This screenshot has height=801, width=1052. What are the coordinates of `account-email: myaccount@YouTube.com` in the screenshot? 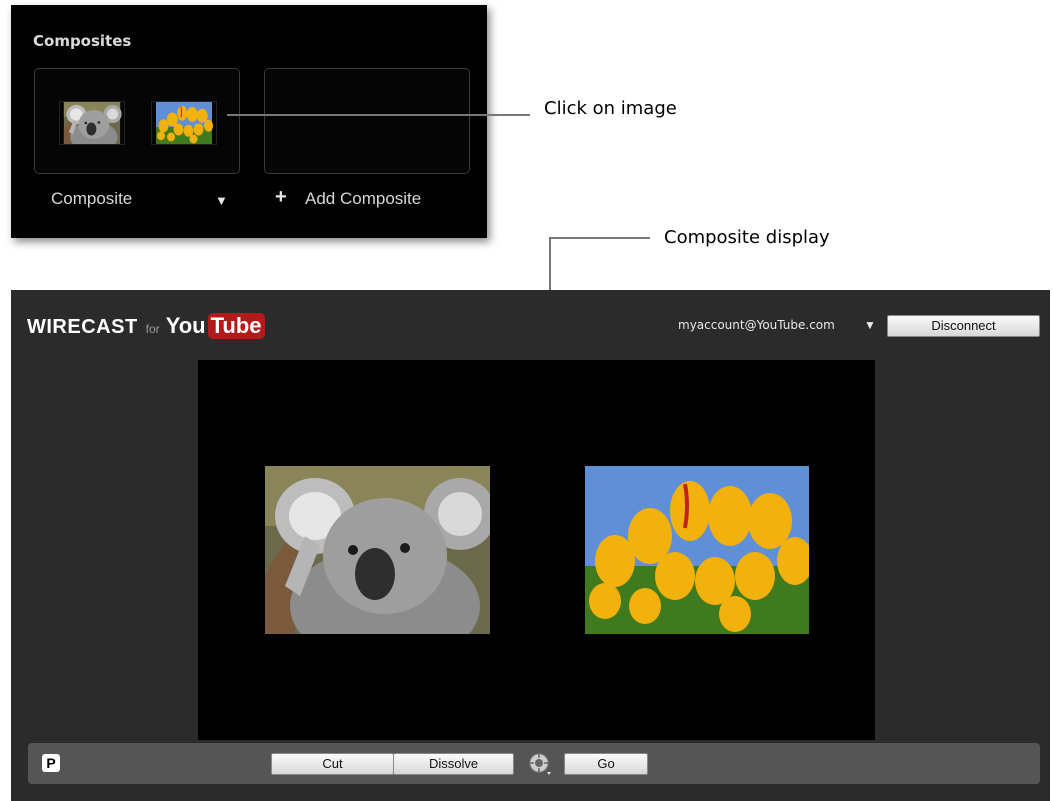 It's located at (756, 325).